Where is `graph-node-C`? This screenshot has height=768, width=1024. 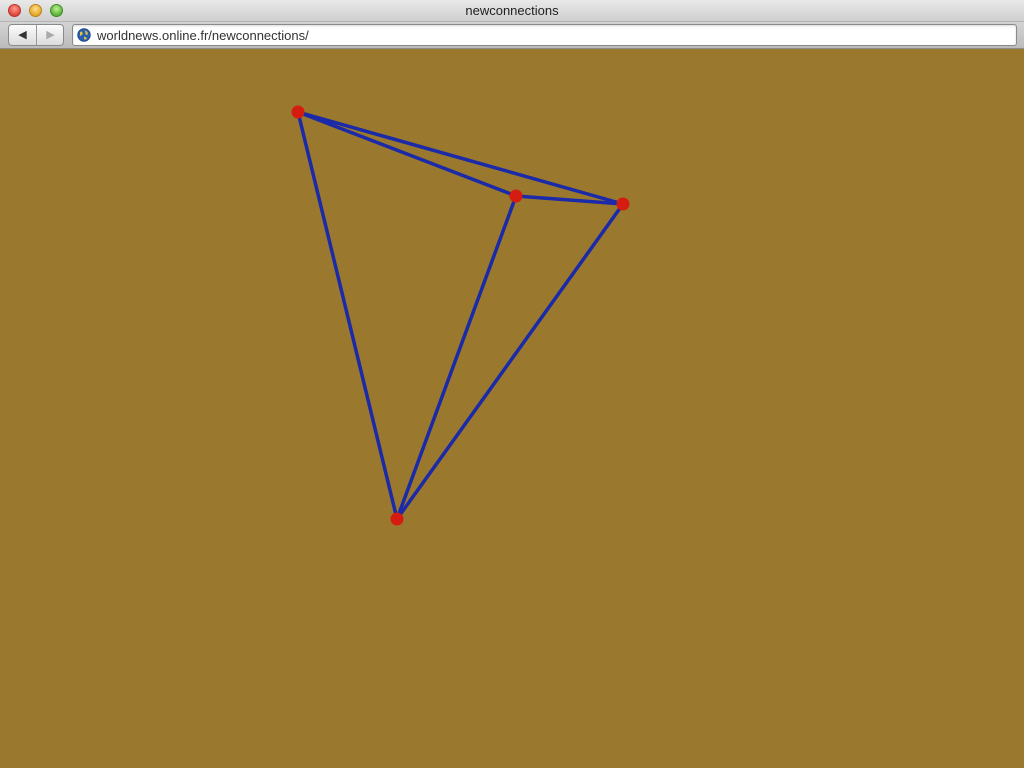
graph-node-C is located at coordinates (623, 204).